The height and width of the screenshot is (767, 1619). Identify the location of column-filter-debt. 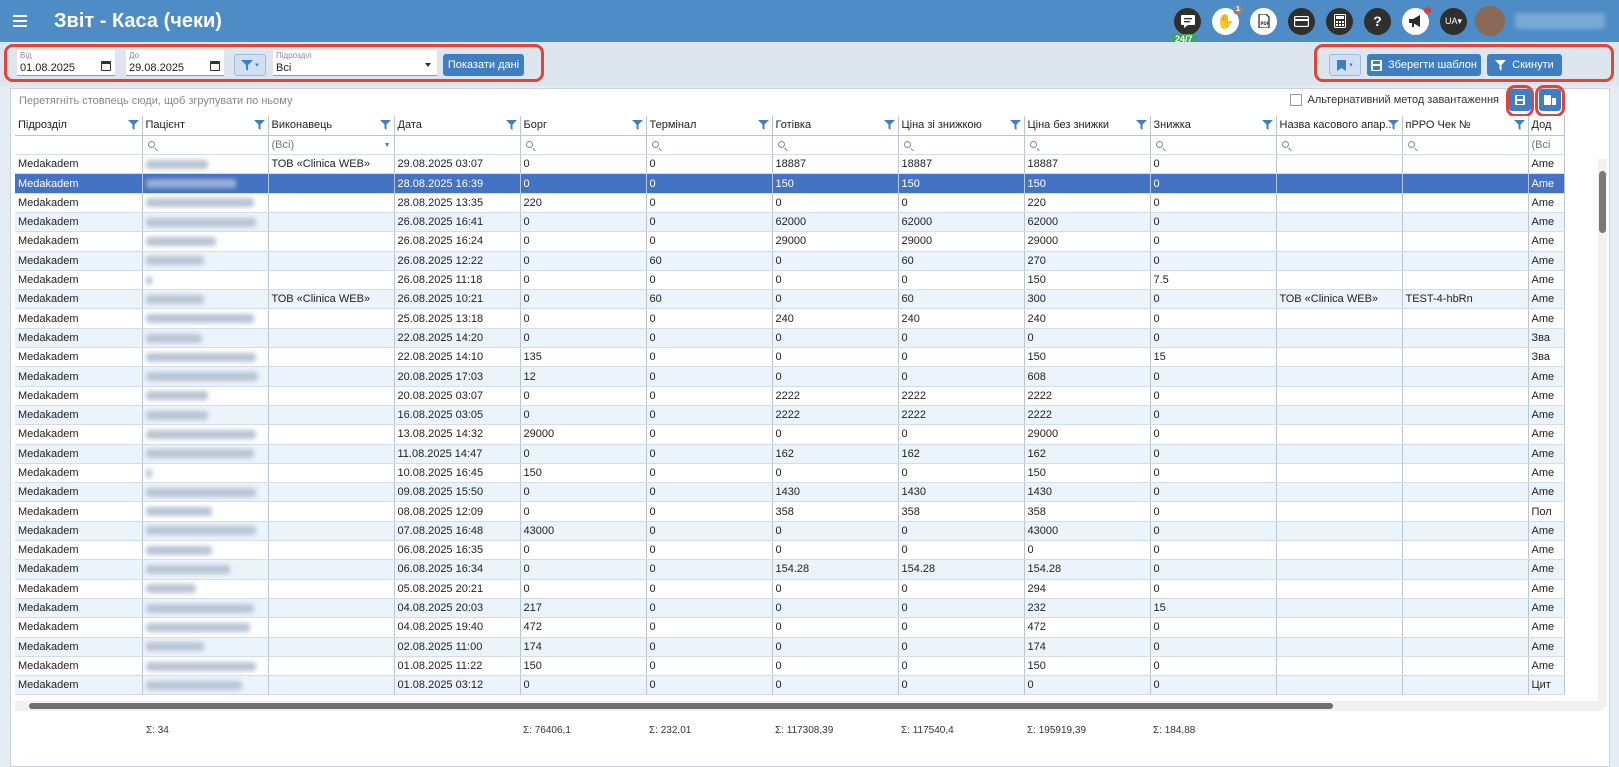
(583, 145).